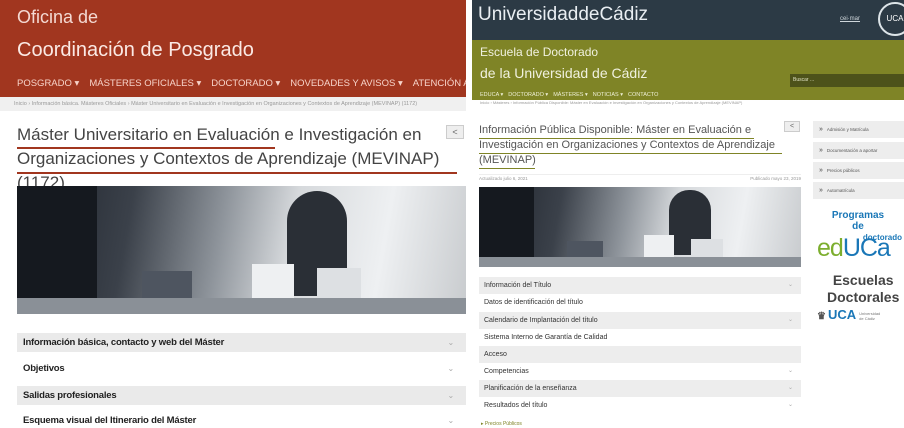 This screenshot has width=904, height=428. I want to click on nav-masteres-oficiales: MÁSTERES OFICIALES ▾, so click(145, 87).